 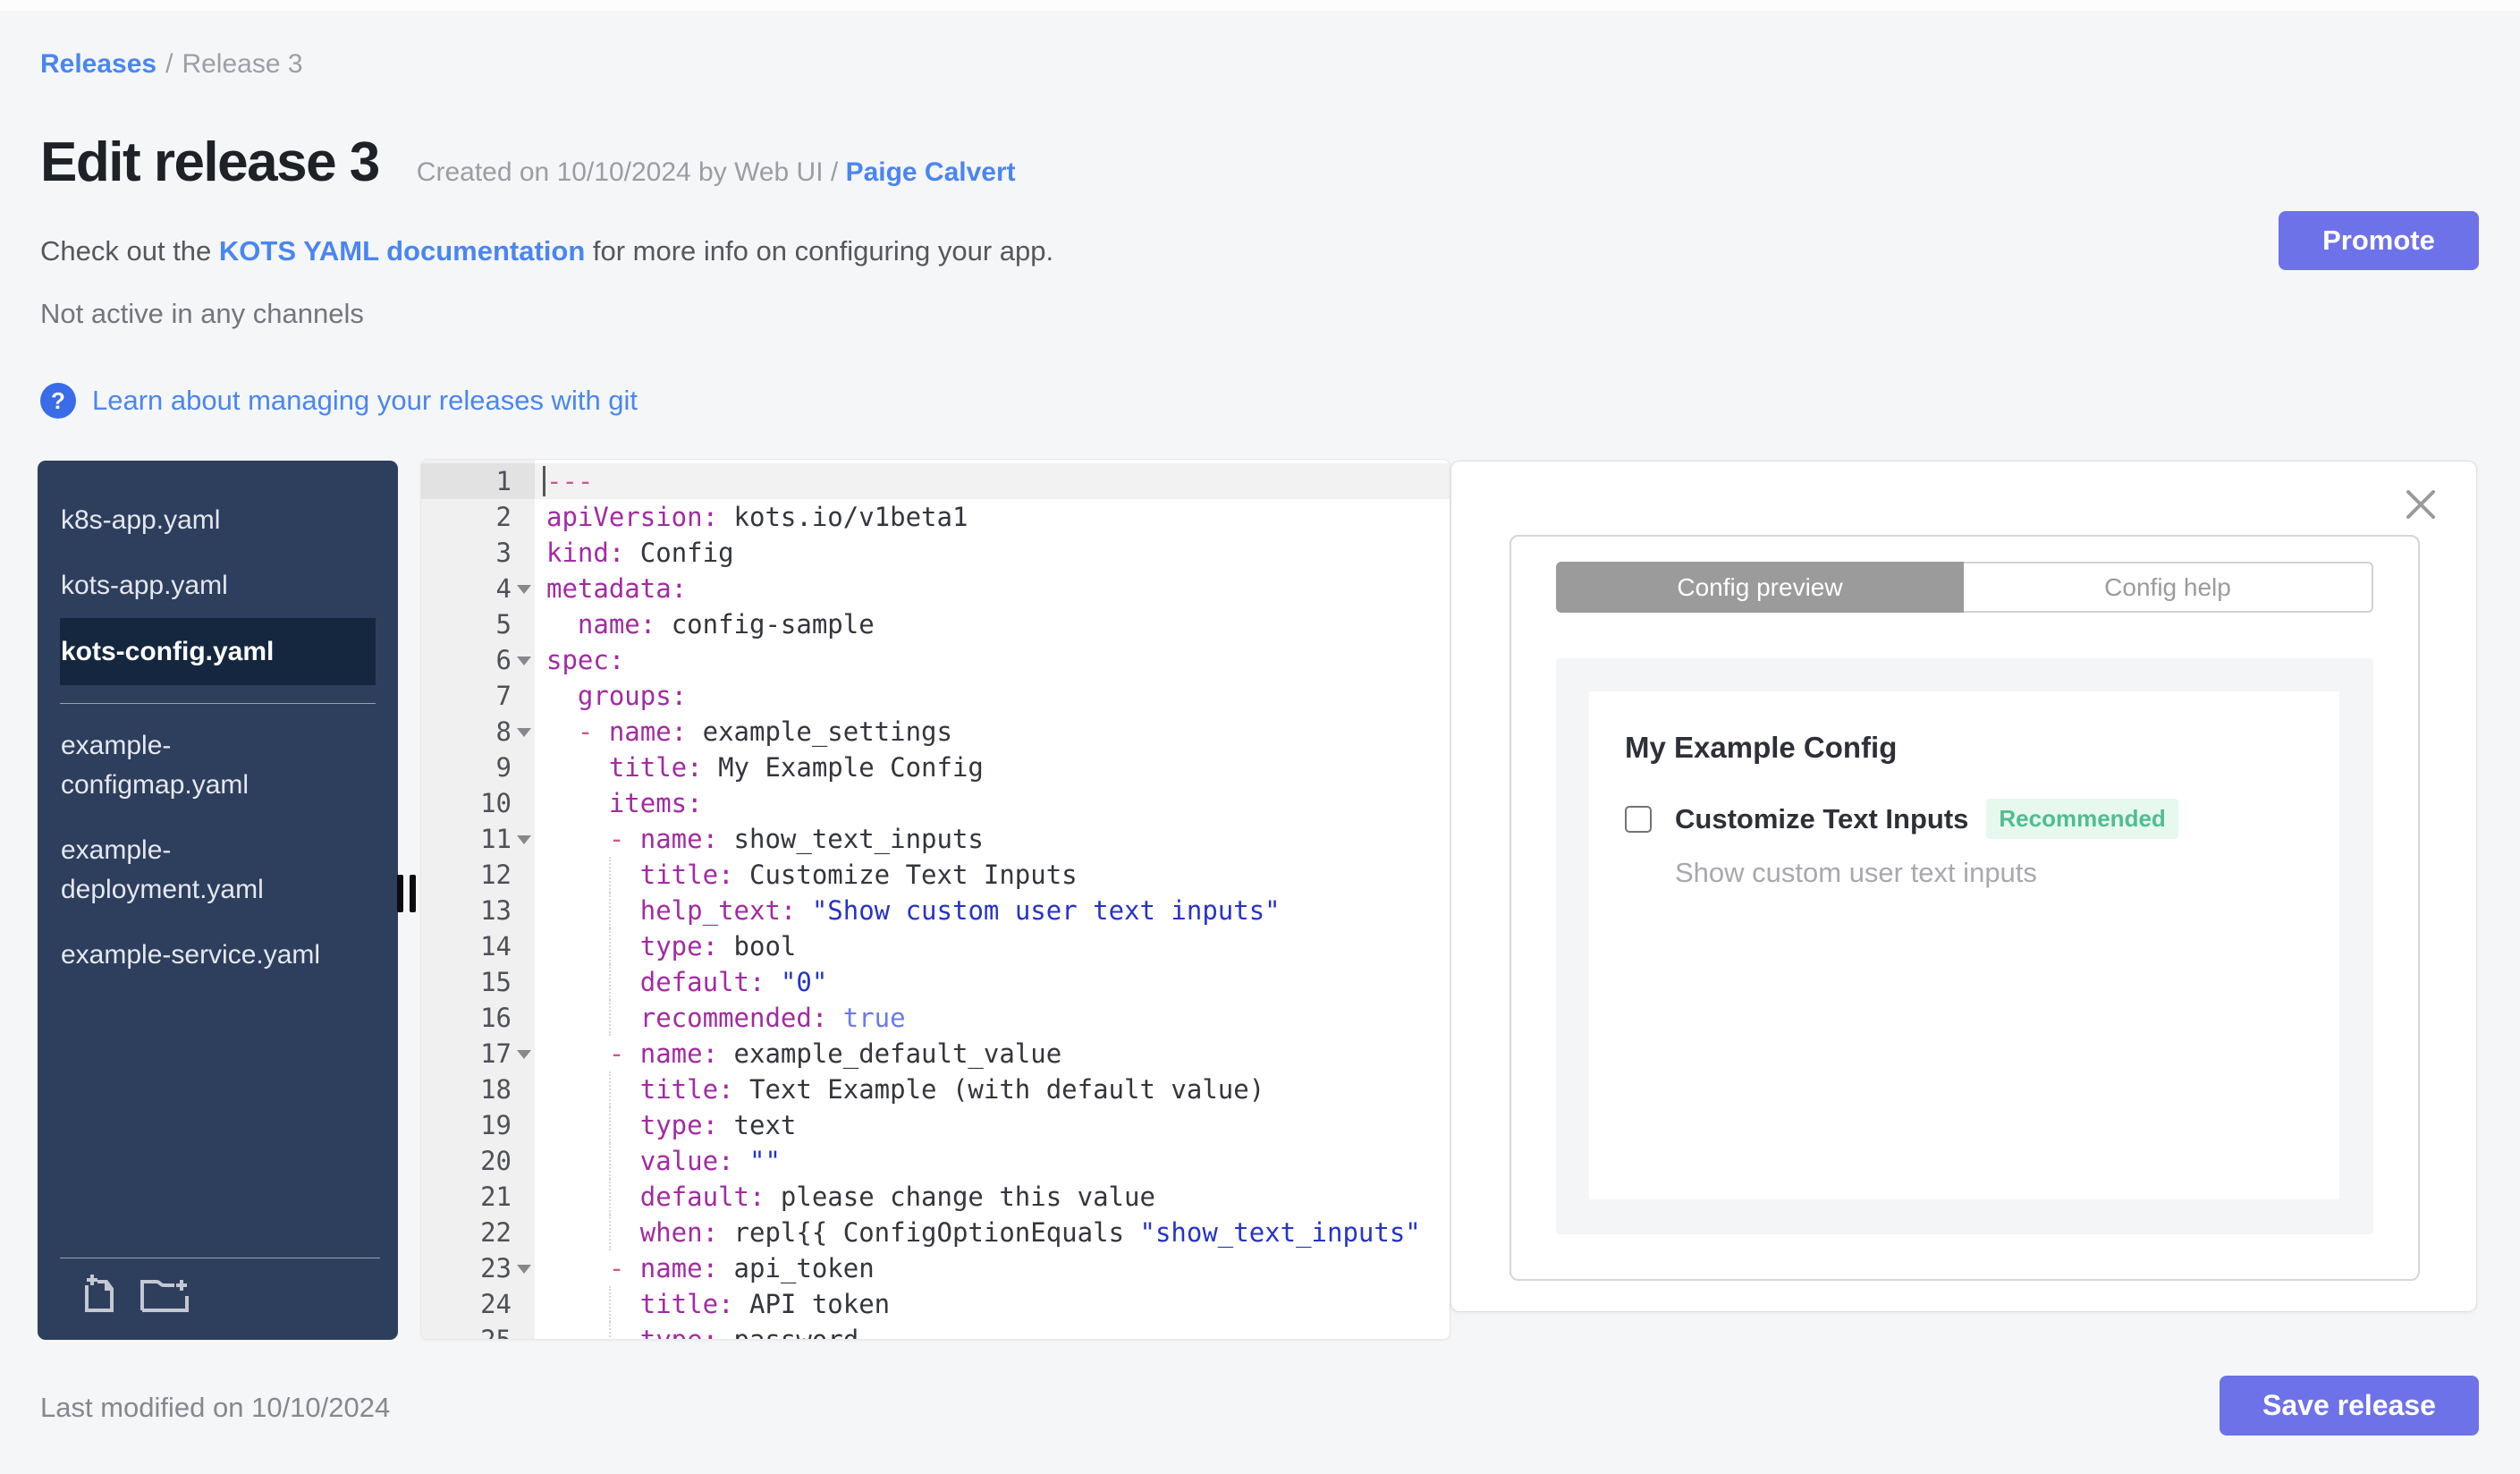 I want to click on editor-line: metadata:, so click(x=993, y=588).